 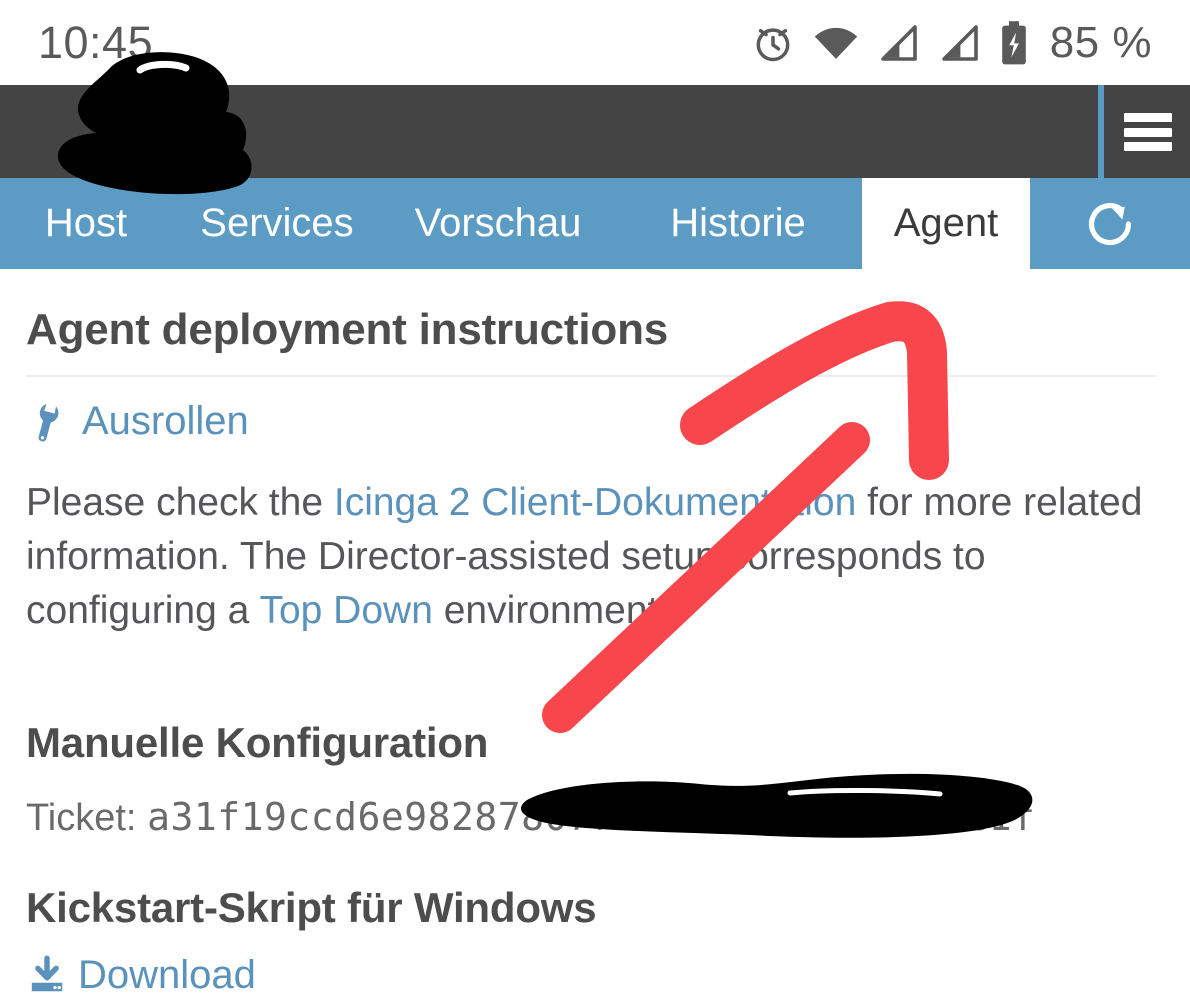 What do you see at coordinates (960, 43) in the screenshot?
I see `signal-sim2-icon` at bounding box center [960, 43].